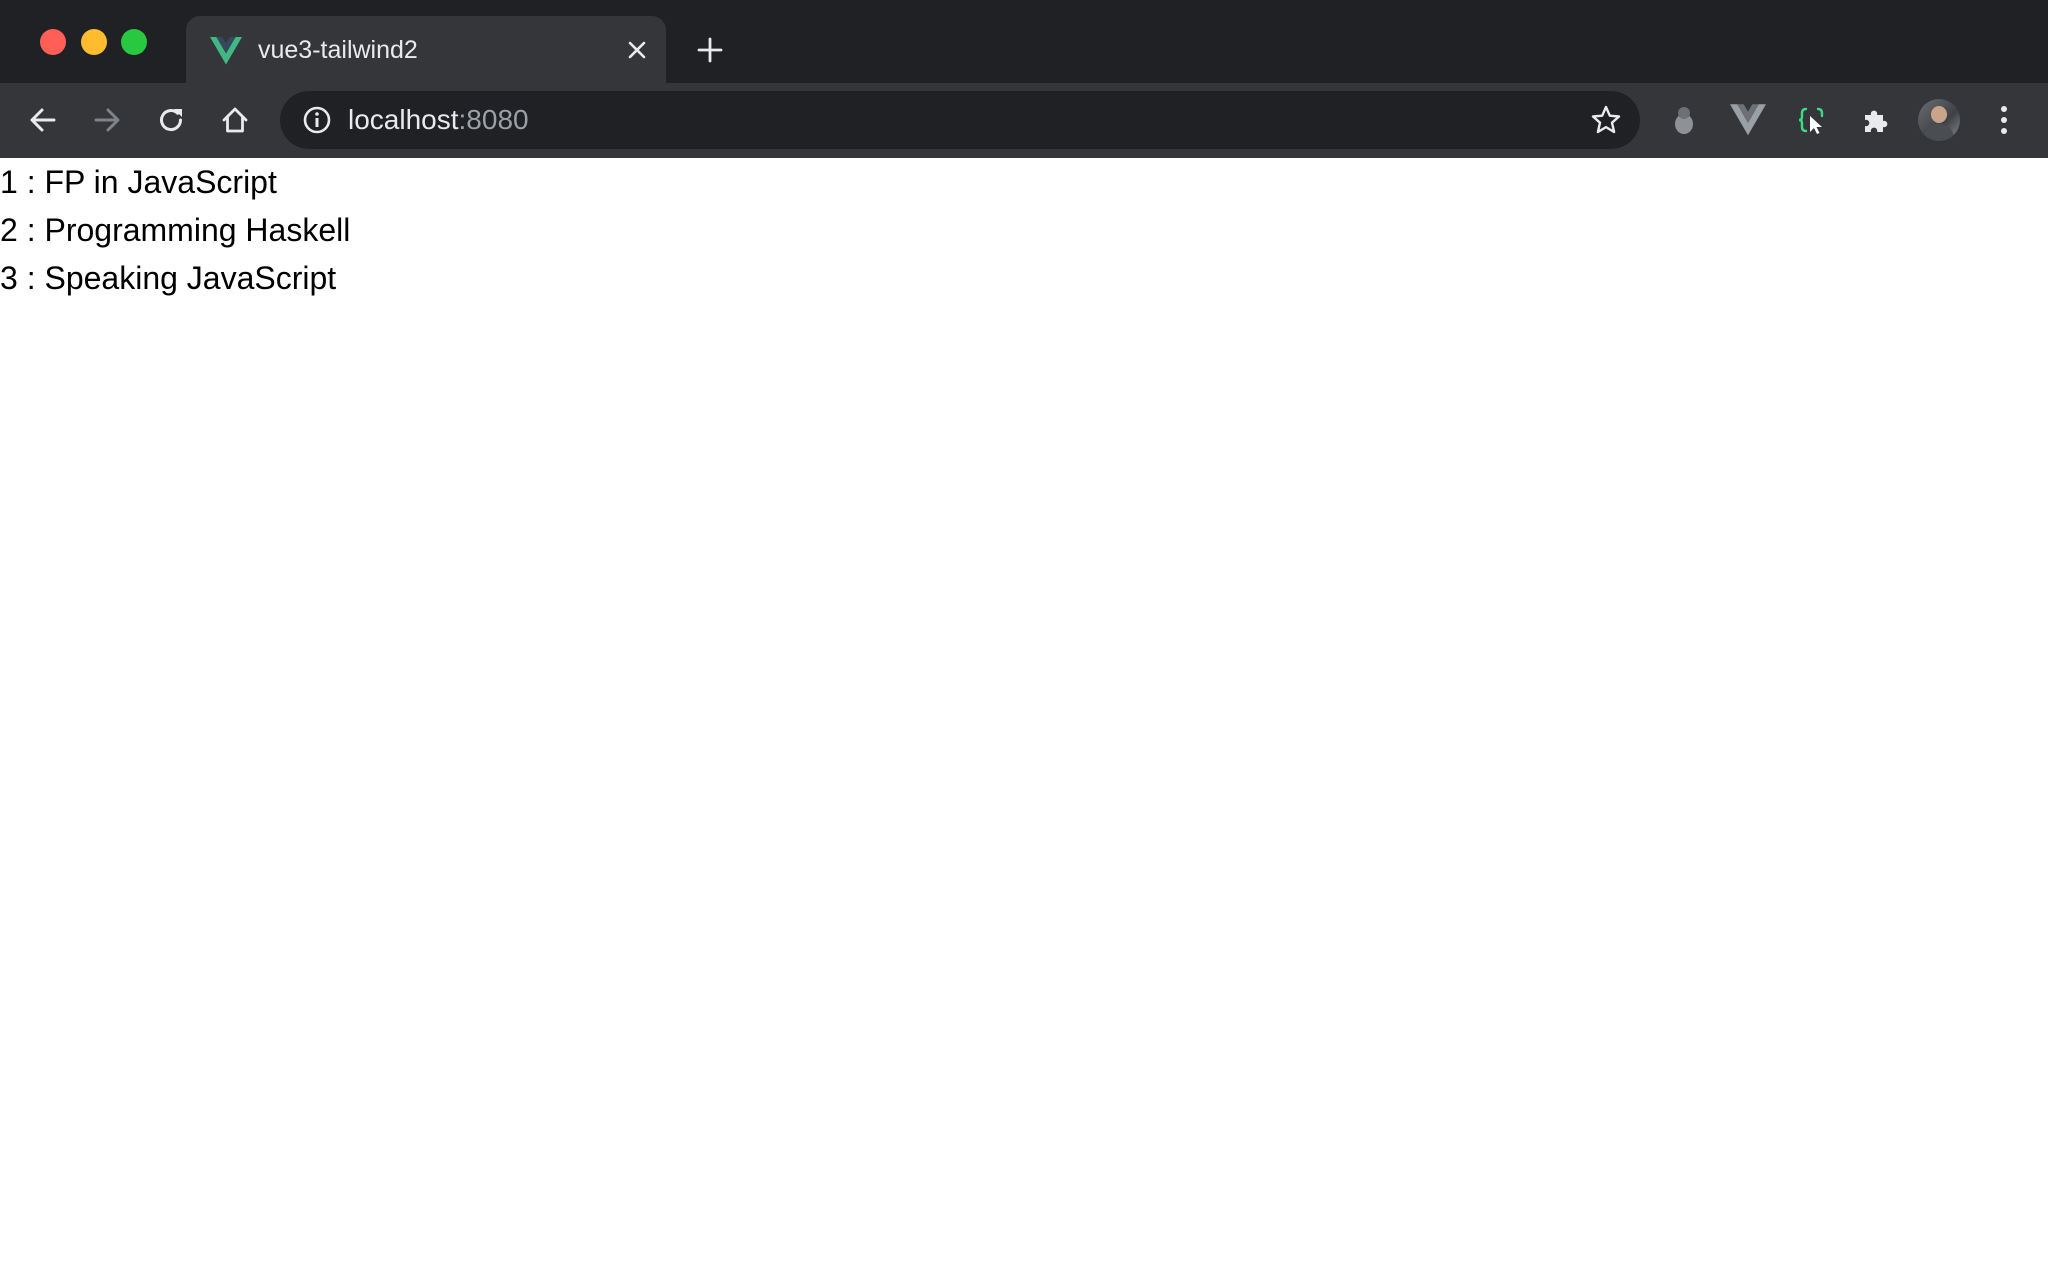 The width and height of the screenshot is (2048, 1280). What do you see at coordinates (1939, 114) in the screenshot?
I see `avatar-head` at bounding box center [1939, 114].